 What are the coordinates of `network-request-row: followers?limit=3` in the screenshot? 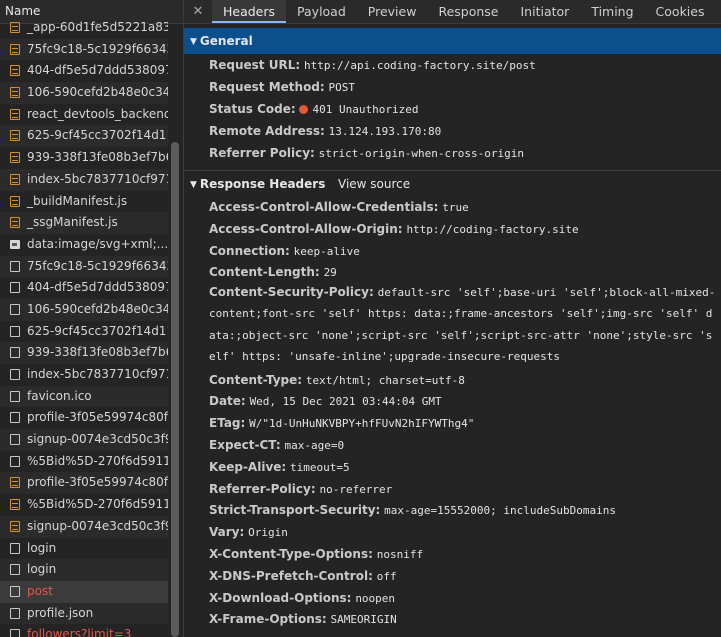 It's located at (84, 630).